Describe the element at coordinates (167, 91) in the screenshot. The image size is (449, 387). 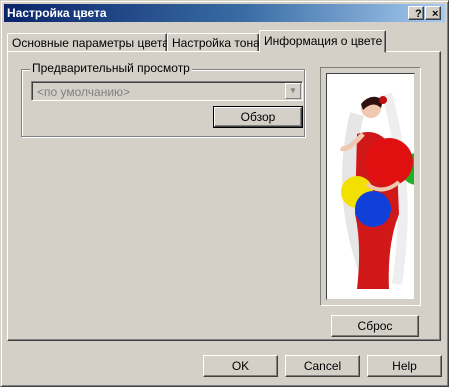
I see `preview-select: <по умолчанию> ▼` at that location.